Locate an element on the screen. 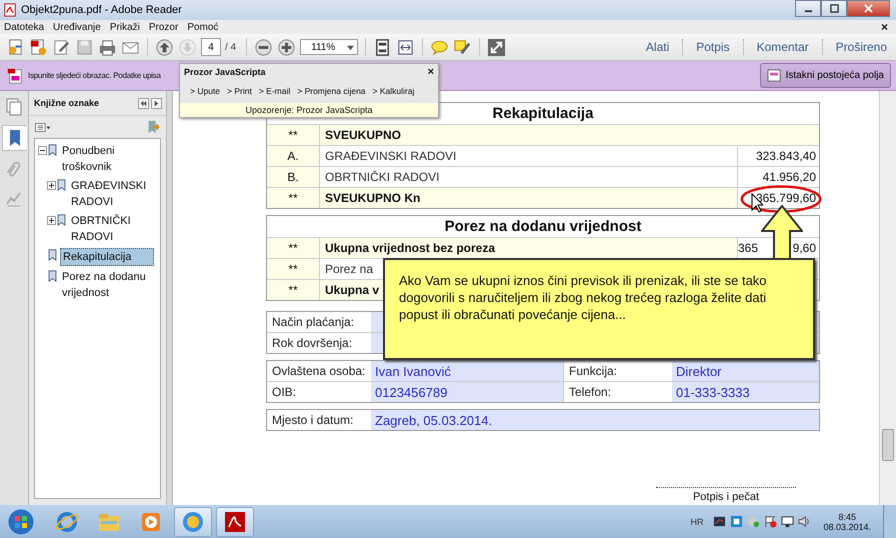 The width and height of the screenshot is (896, 538). menu-item: Prikaži is located at coordinates (125, 27).